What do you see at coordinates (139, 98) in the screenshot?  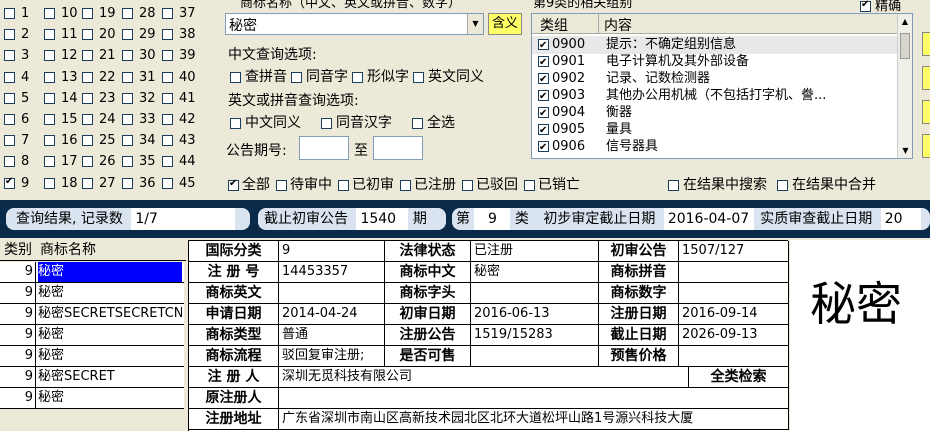 I see `class-checkbox-32: 32` at bounding box center [139, 98].